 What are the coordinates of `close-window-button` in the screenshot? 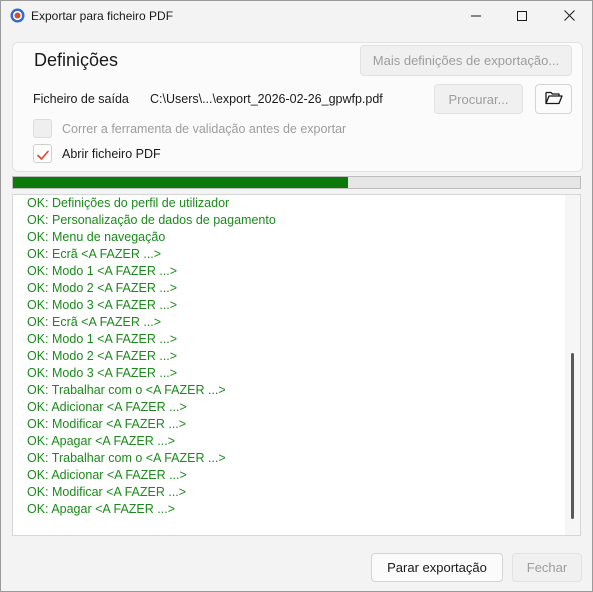 It's located at (569, 16).